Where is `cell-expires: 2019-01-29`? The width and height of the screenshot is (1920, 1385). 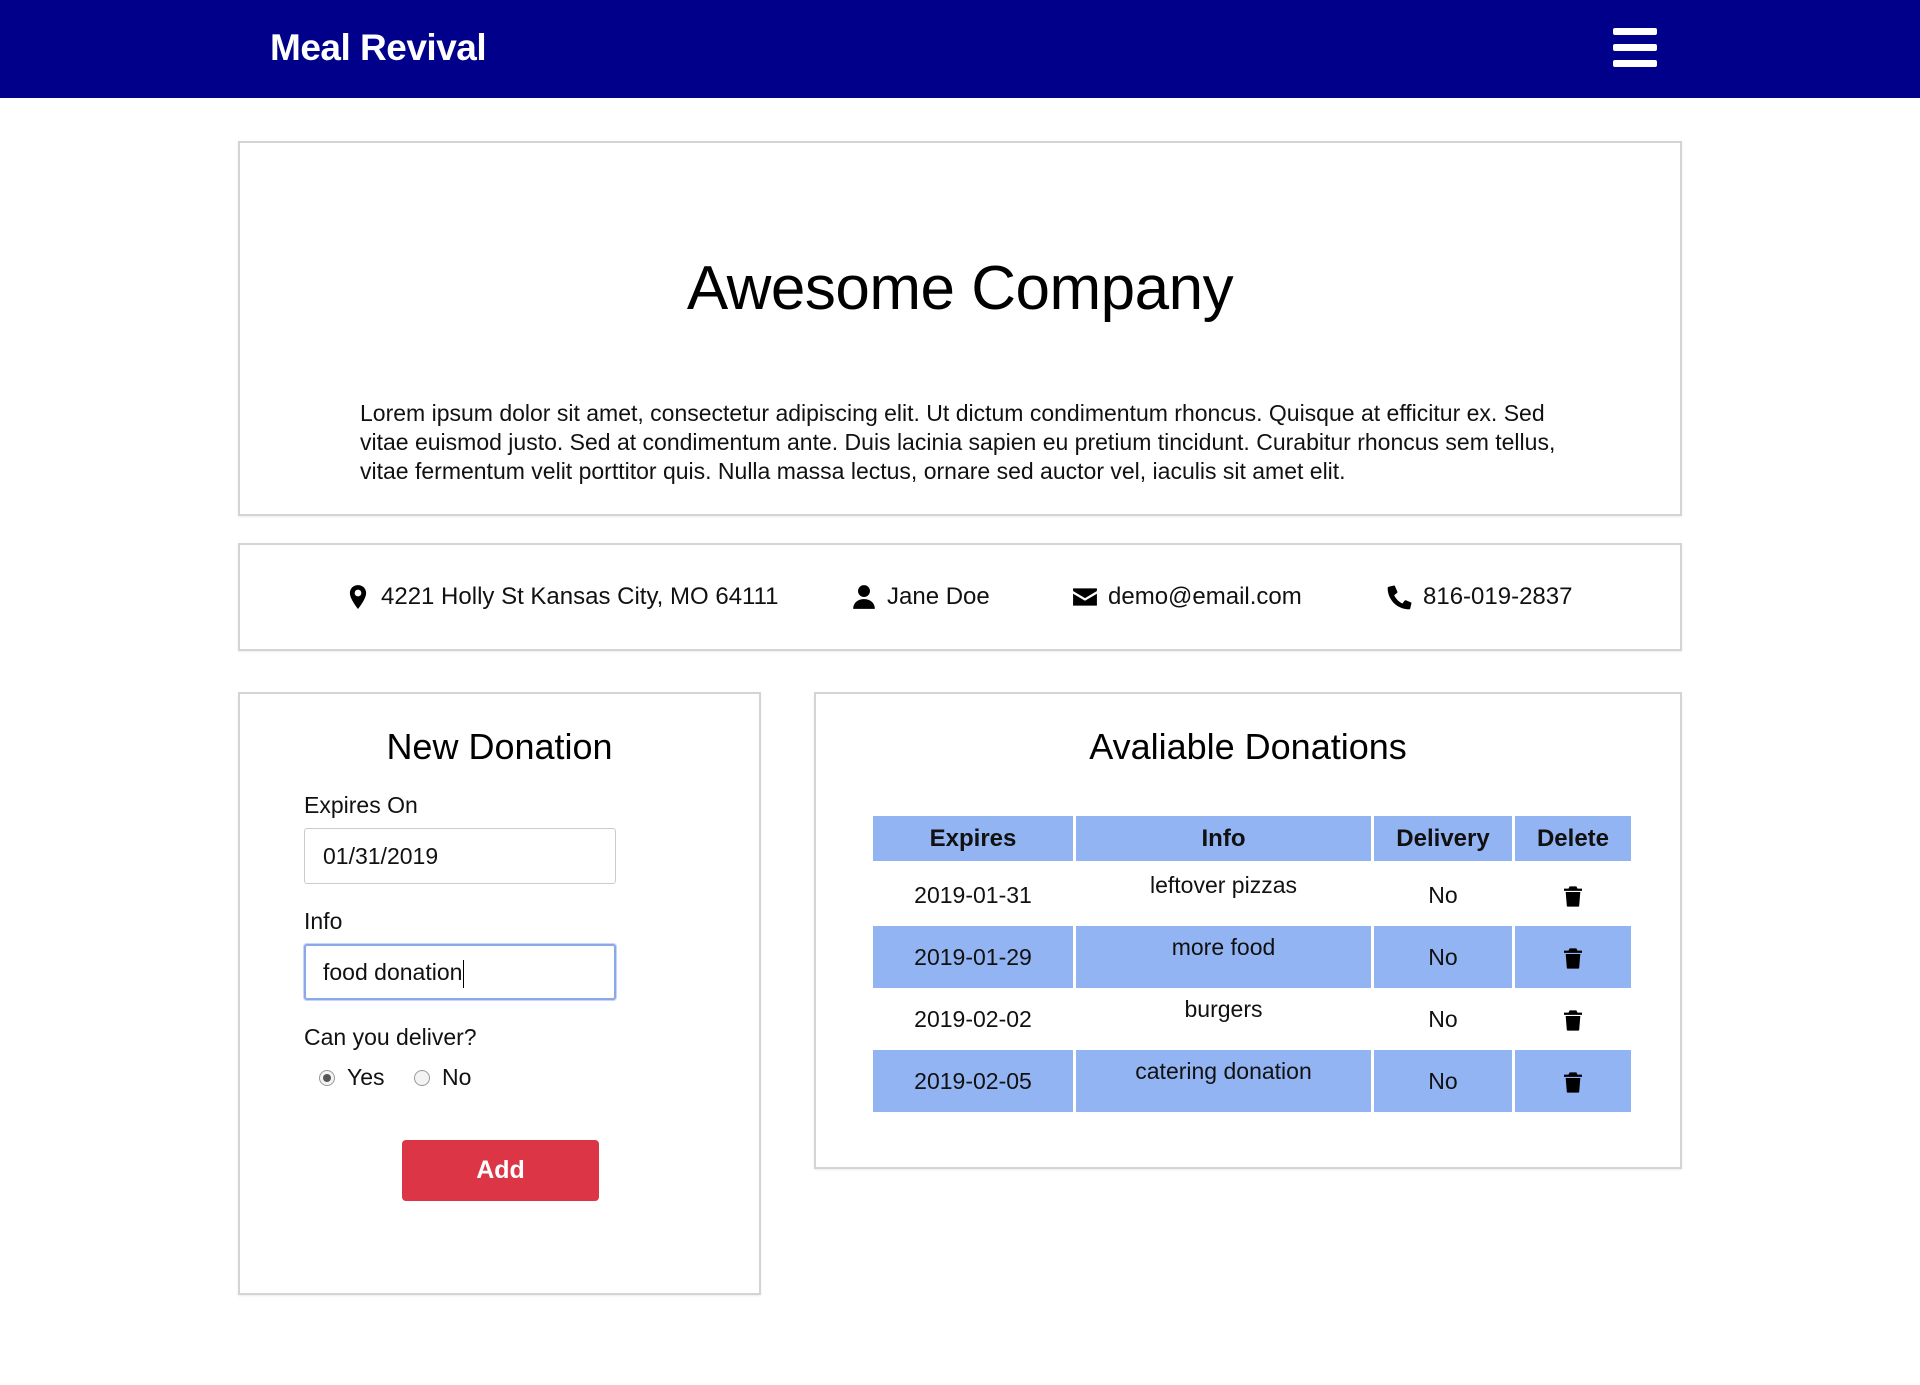
cell-expires: 2019-01-29 is located at coordinates (973, 957).